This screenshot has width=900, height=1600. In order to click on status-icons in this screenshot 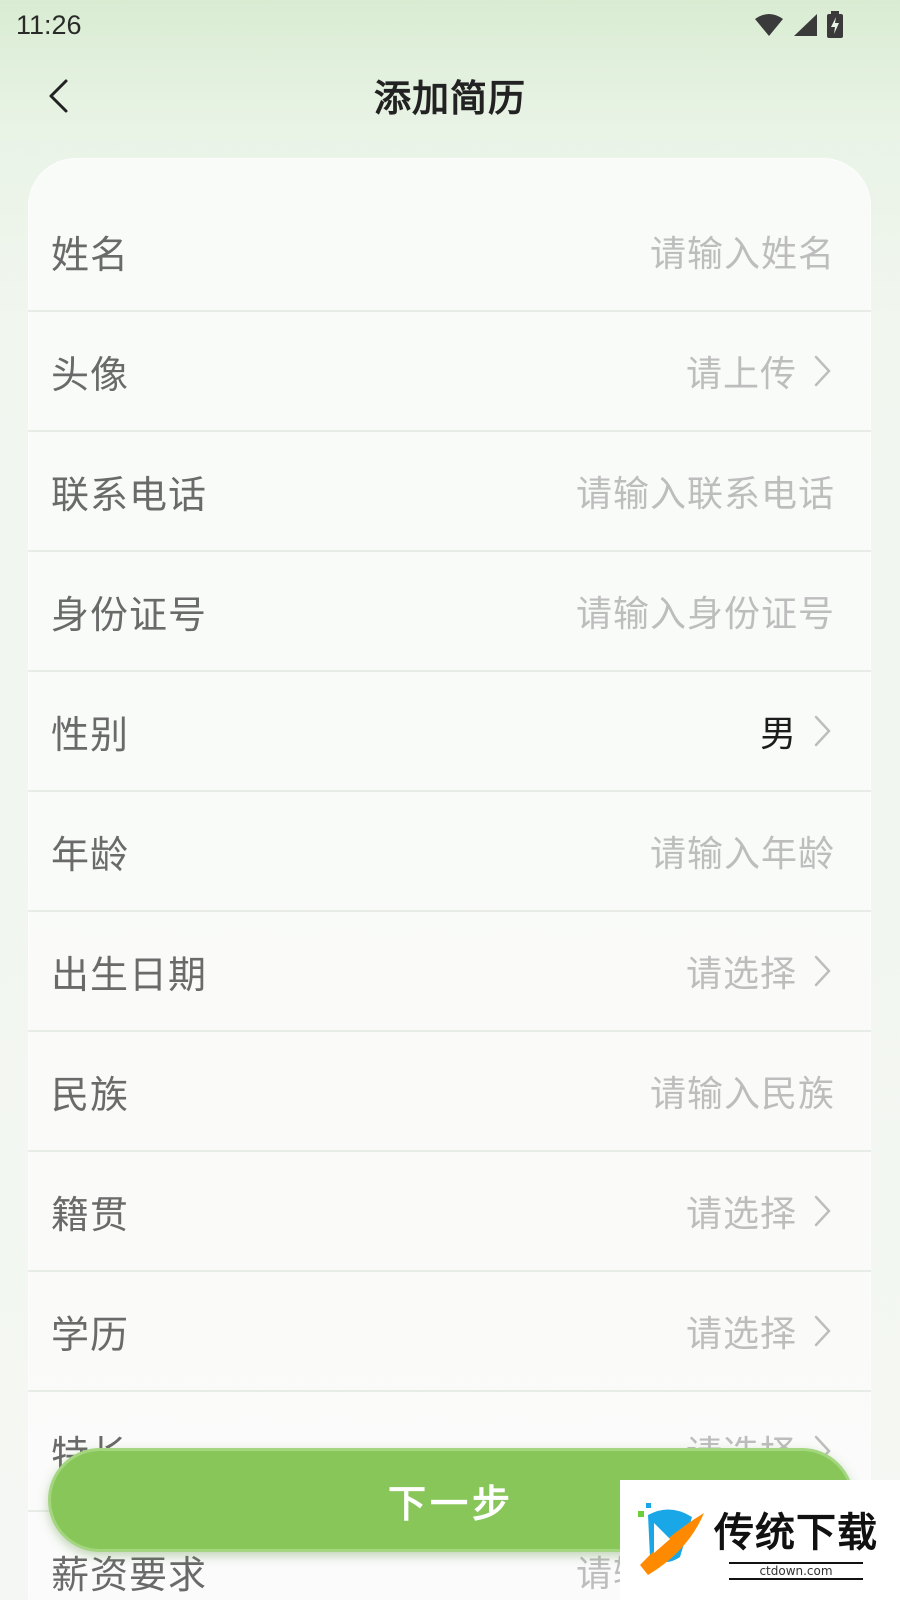, I will do `click(799, 25)`.